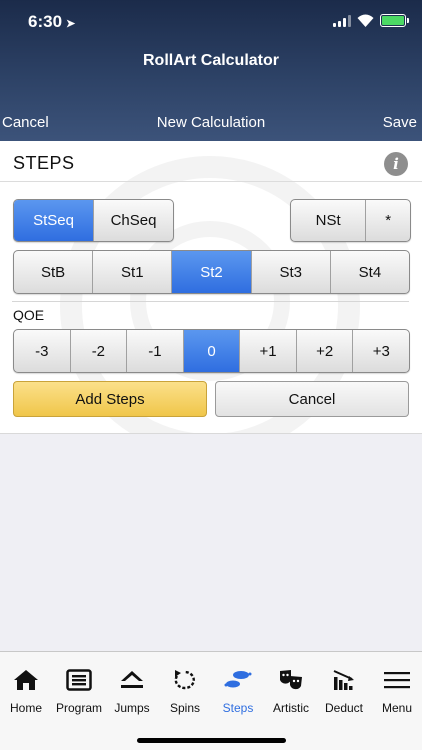 The image size is (422, 750). I want to click on status-time-text: 6:30, so click(45, 21).